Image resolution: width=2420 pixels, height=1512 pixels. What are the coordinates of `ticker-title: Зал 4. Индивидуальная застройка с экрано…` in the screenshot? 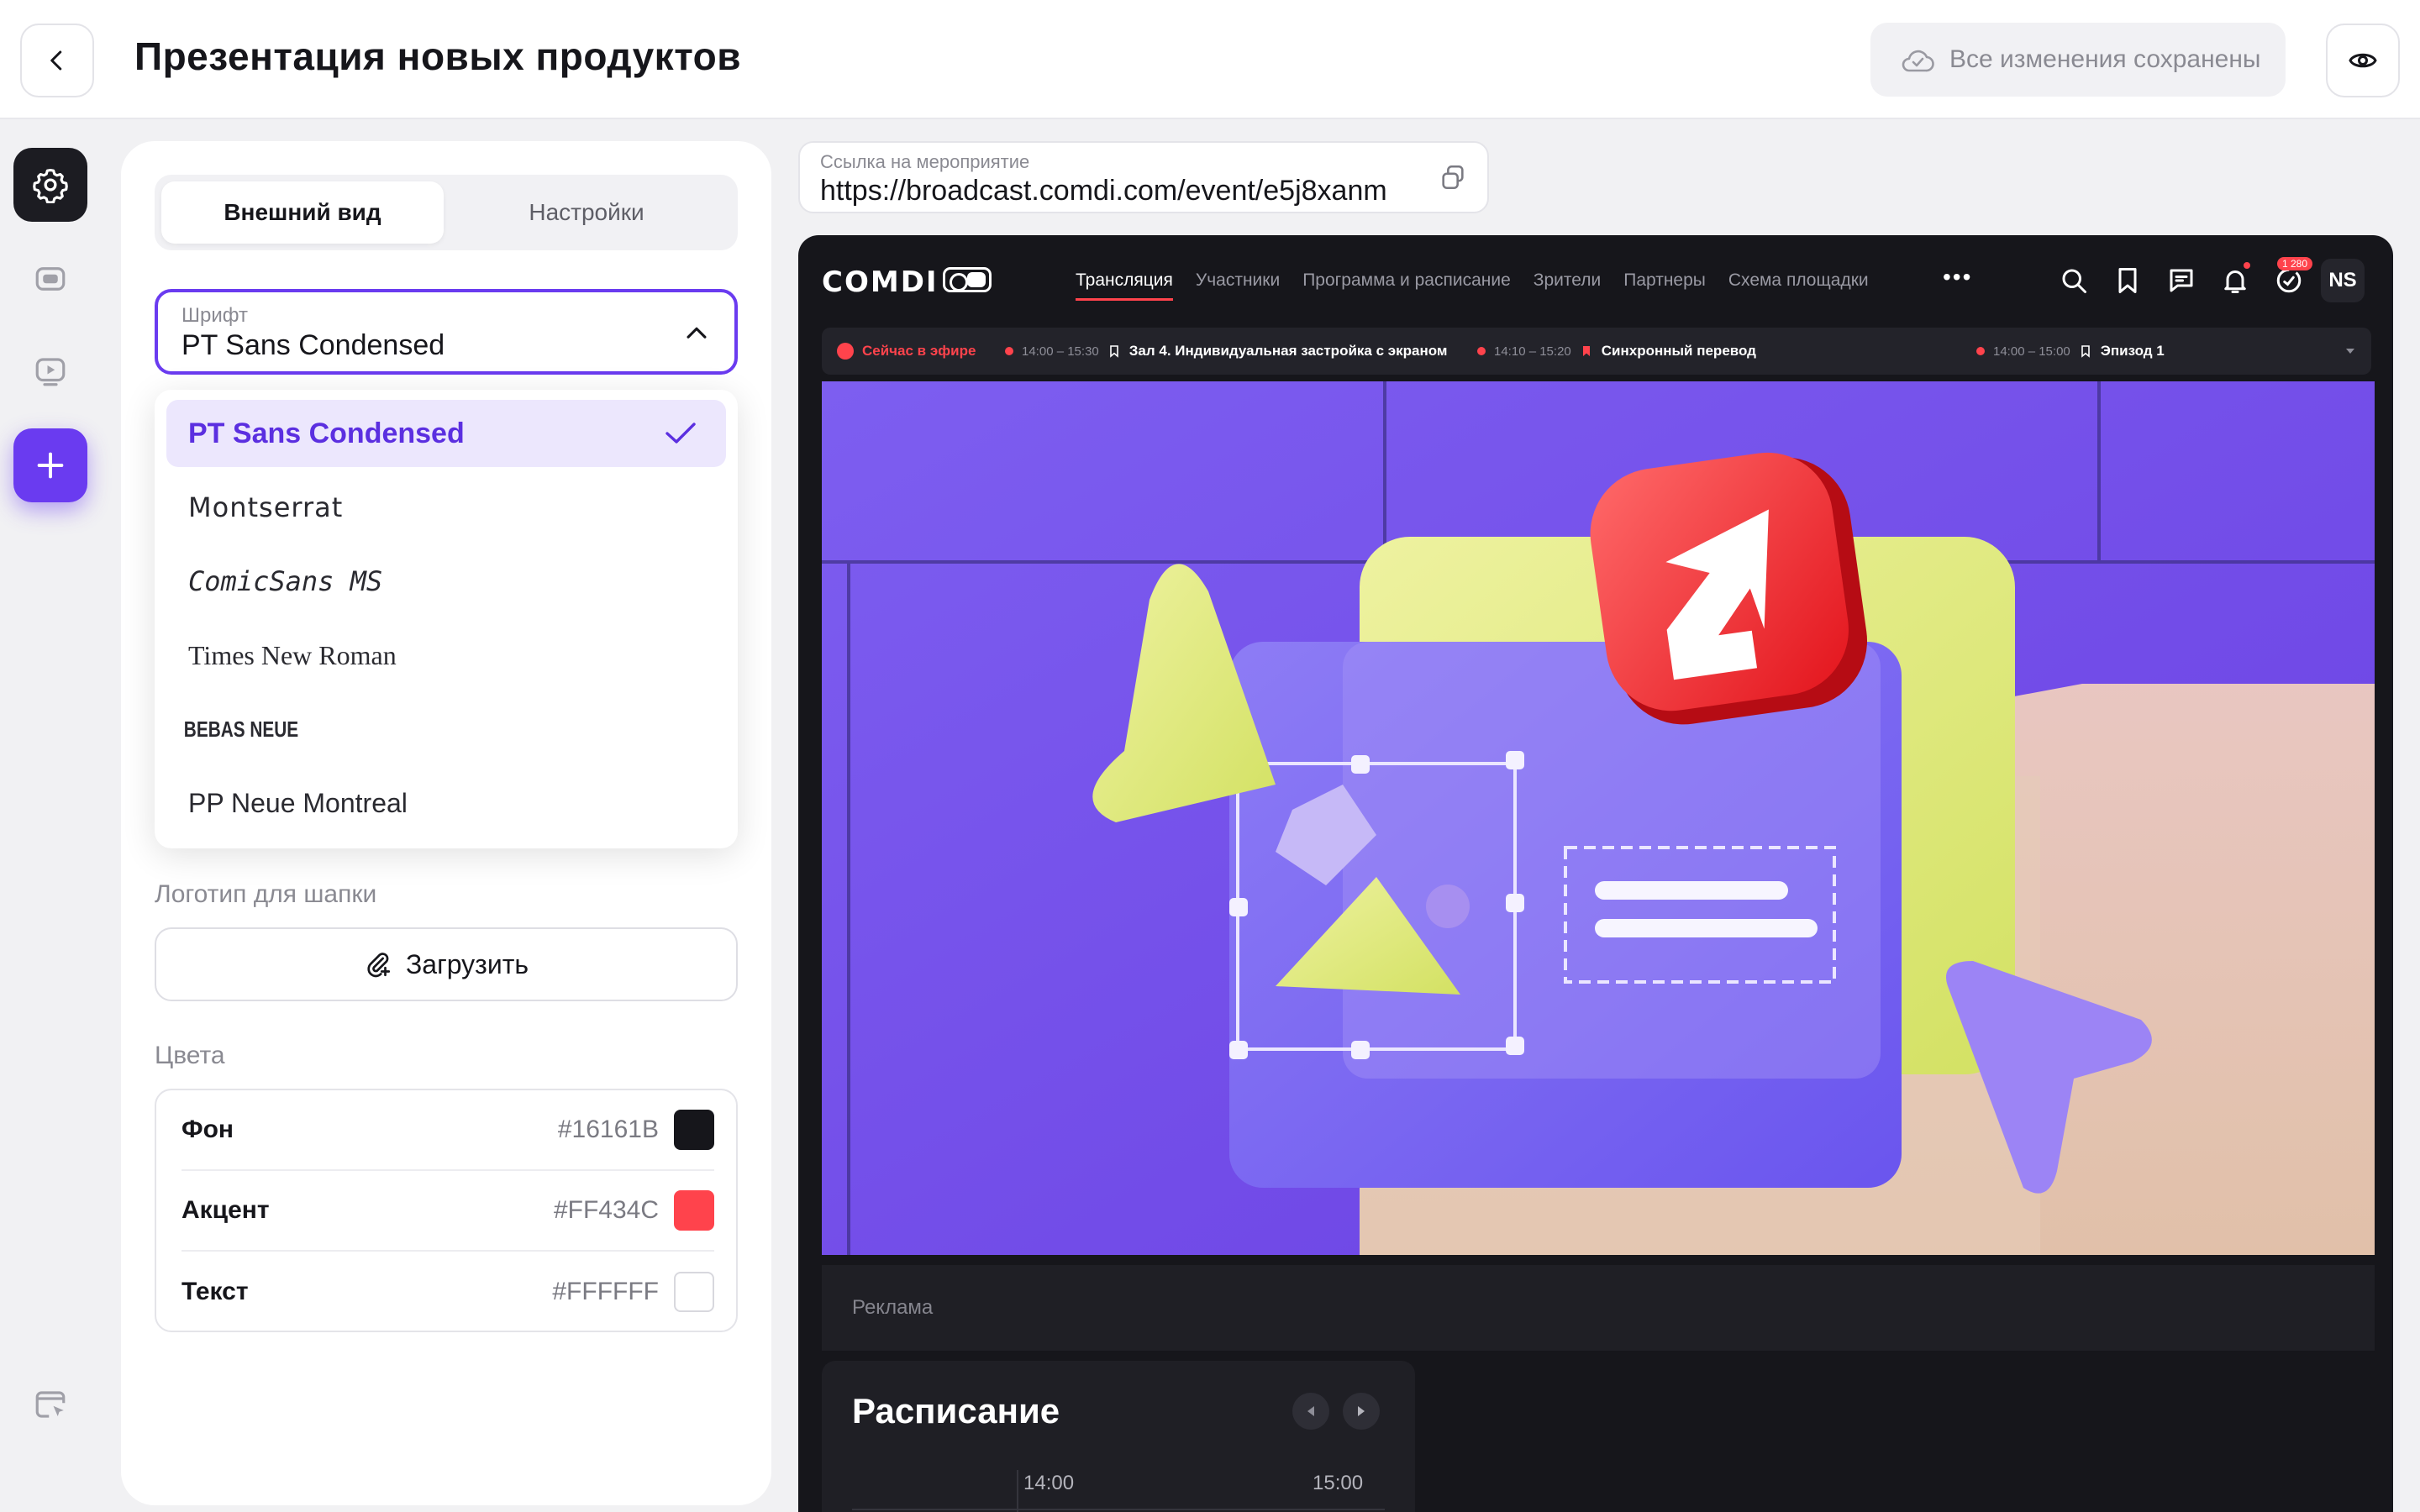 It's located at (1288, 351).